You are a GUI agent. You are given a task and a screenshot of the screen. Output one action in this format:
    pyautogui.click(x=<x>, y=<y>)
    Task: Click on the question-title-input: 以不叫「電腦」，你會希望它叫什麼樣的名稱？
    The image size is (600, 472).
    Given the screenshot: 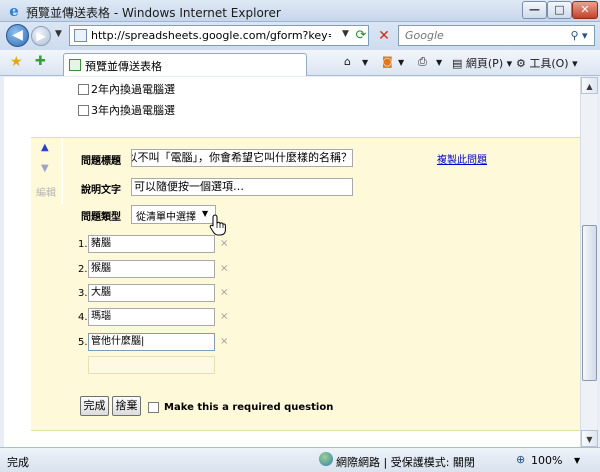 What is the action you would take?
    pyautogui.click(x=242, y=158)
    